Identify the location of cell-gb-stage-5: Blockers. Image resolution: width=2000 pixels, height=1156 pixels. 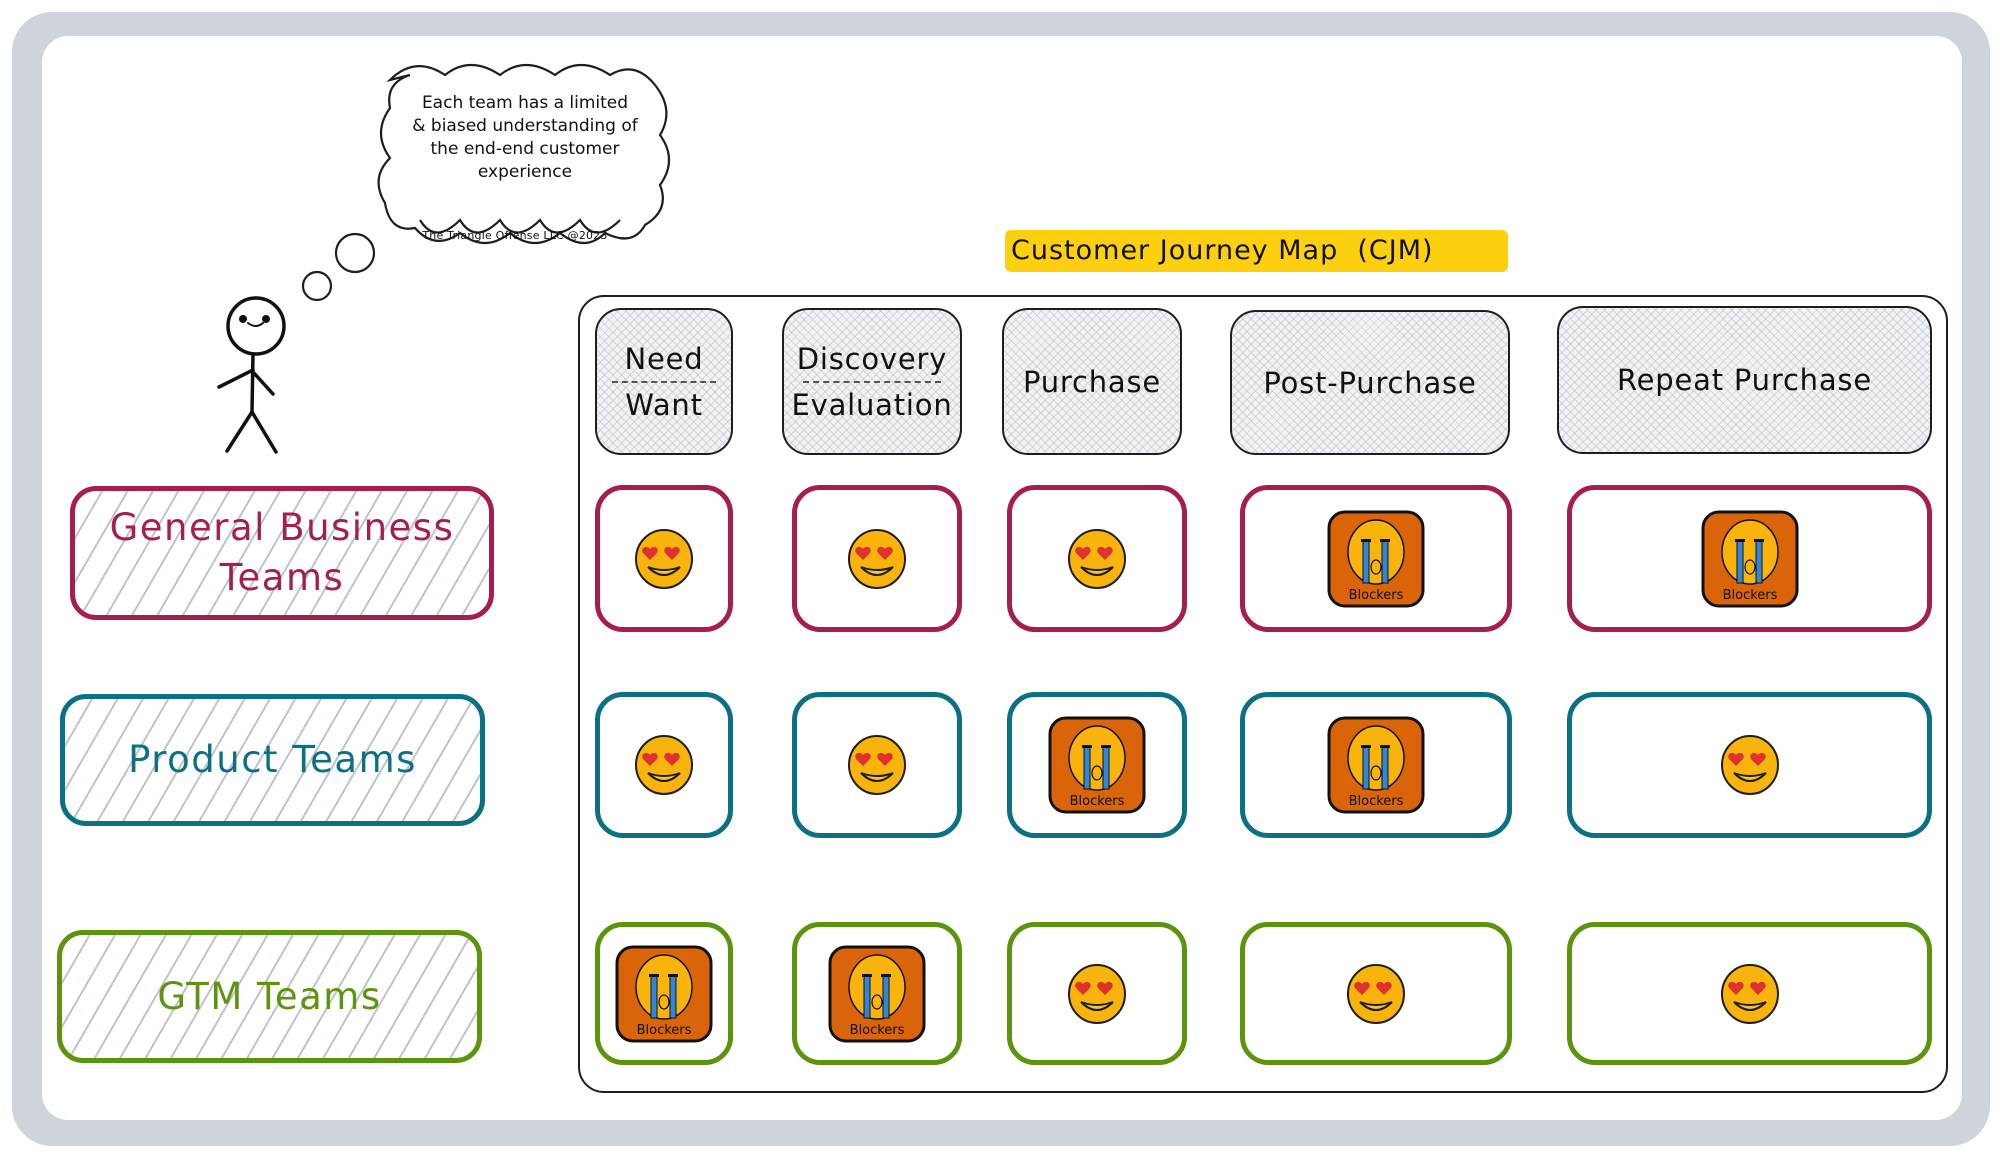
(1749, 558).